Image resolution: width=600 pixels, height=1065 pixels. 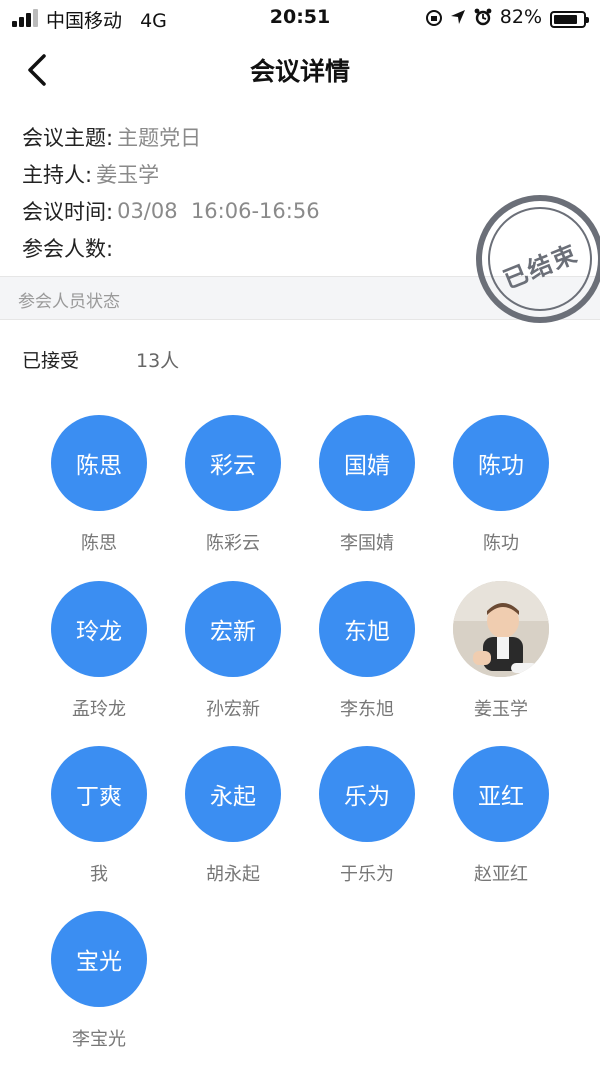 What do you see at coordinates (99, 463) in the screenshot?
I see `member-avatar: 陈思` at bounding box center [99, 463].